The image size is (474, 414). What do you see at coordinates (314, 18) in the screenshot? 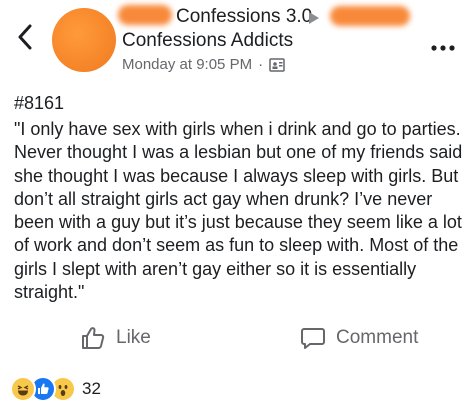
I see `triangle-right-icon` at bounding box center [314, 18].